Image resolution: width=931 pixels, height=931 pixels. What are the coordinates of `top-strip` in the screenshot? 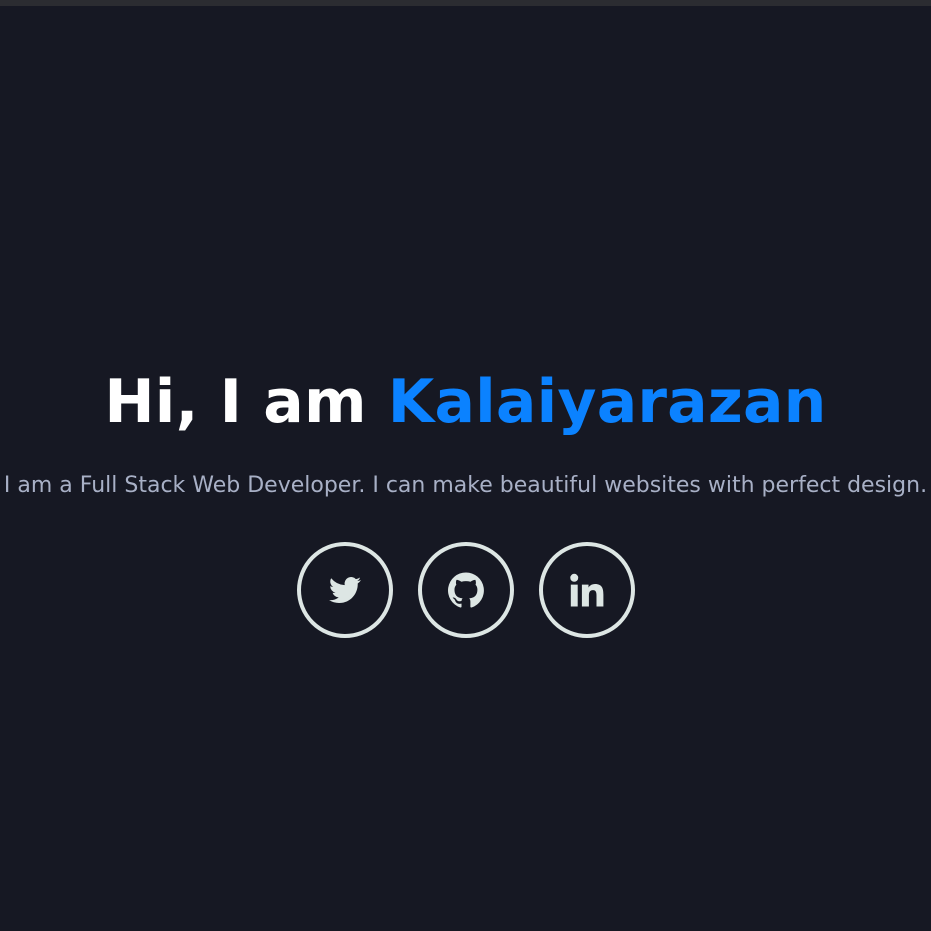 It's located at (465, 3).